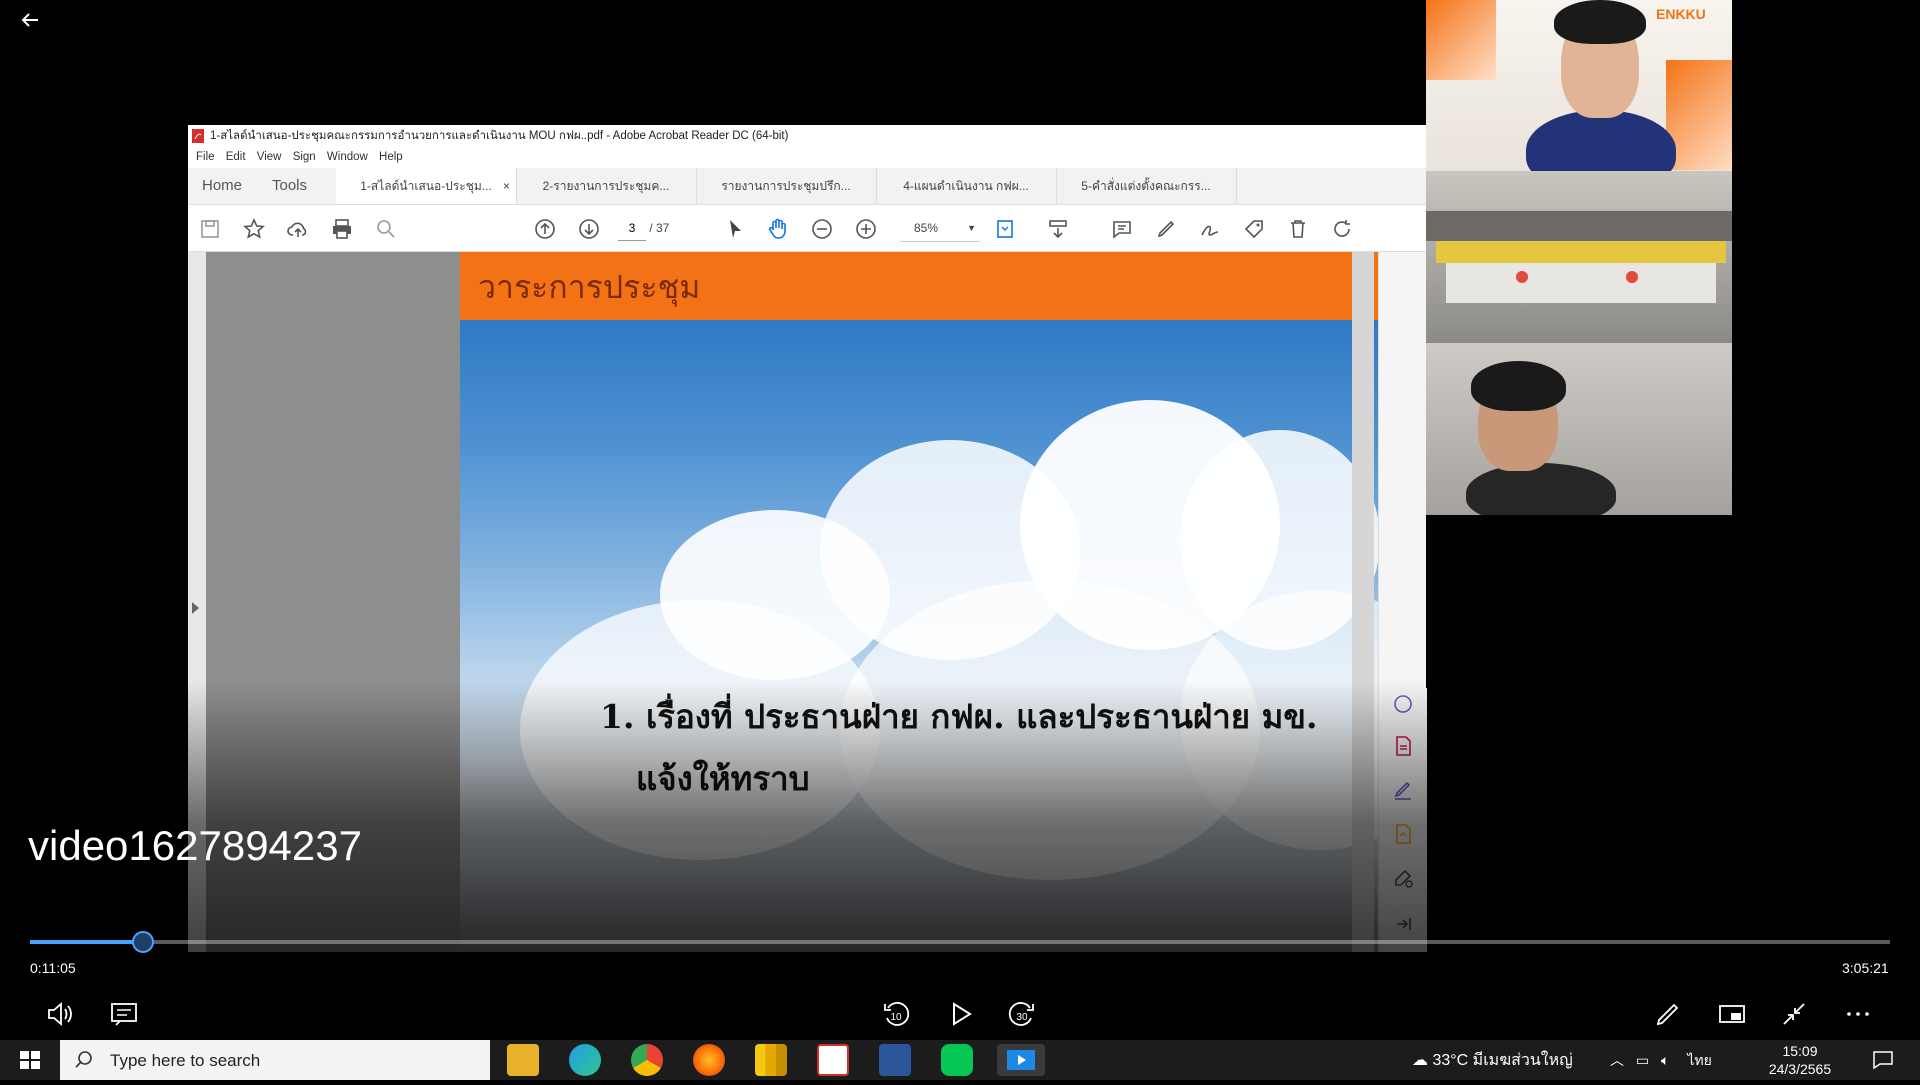 This screenshot has height=1085, width=1920. What do you see at coordinates (1403, 878) in the screenshot?
I see `more-tools-icon` at bounding box center [1403, 878].